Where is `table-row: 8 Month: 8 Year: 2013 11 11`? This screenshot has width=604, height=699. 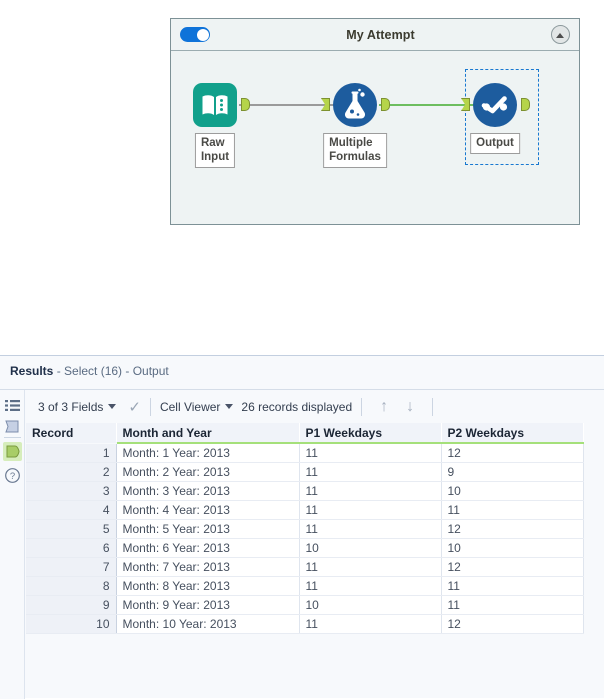
table-row: 8 Month: 8 Year: 2013 11 11 is located at coordinates (305, 586).